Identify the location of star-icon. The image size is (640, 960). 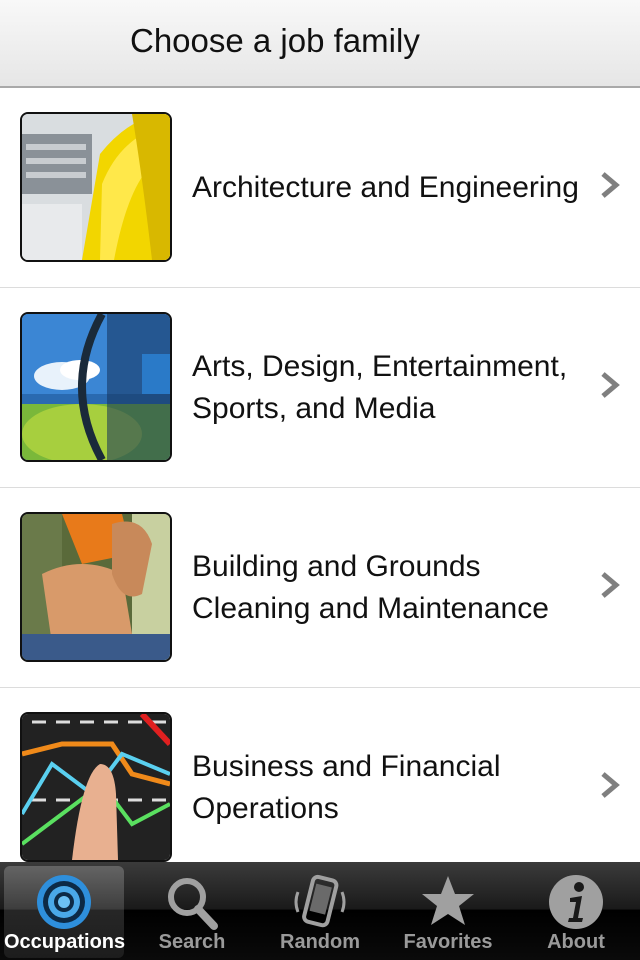
(448, 900).